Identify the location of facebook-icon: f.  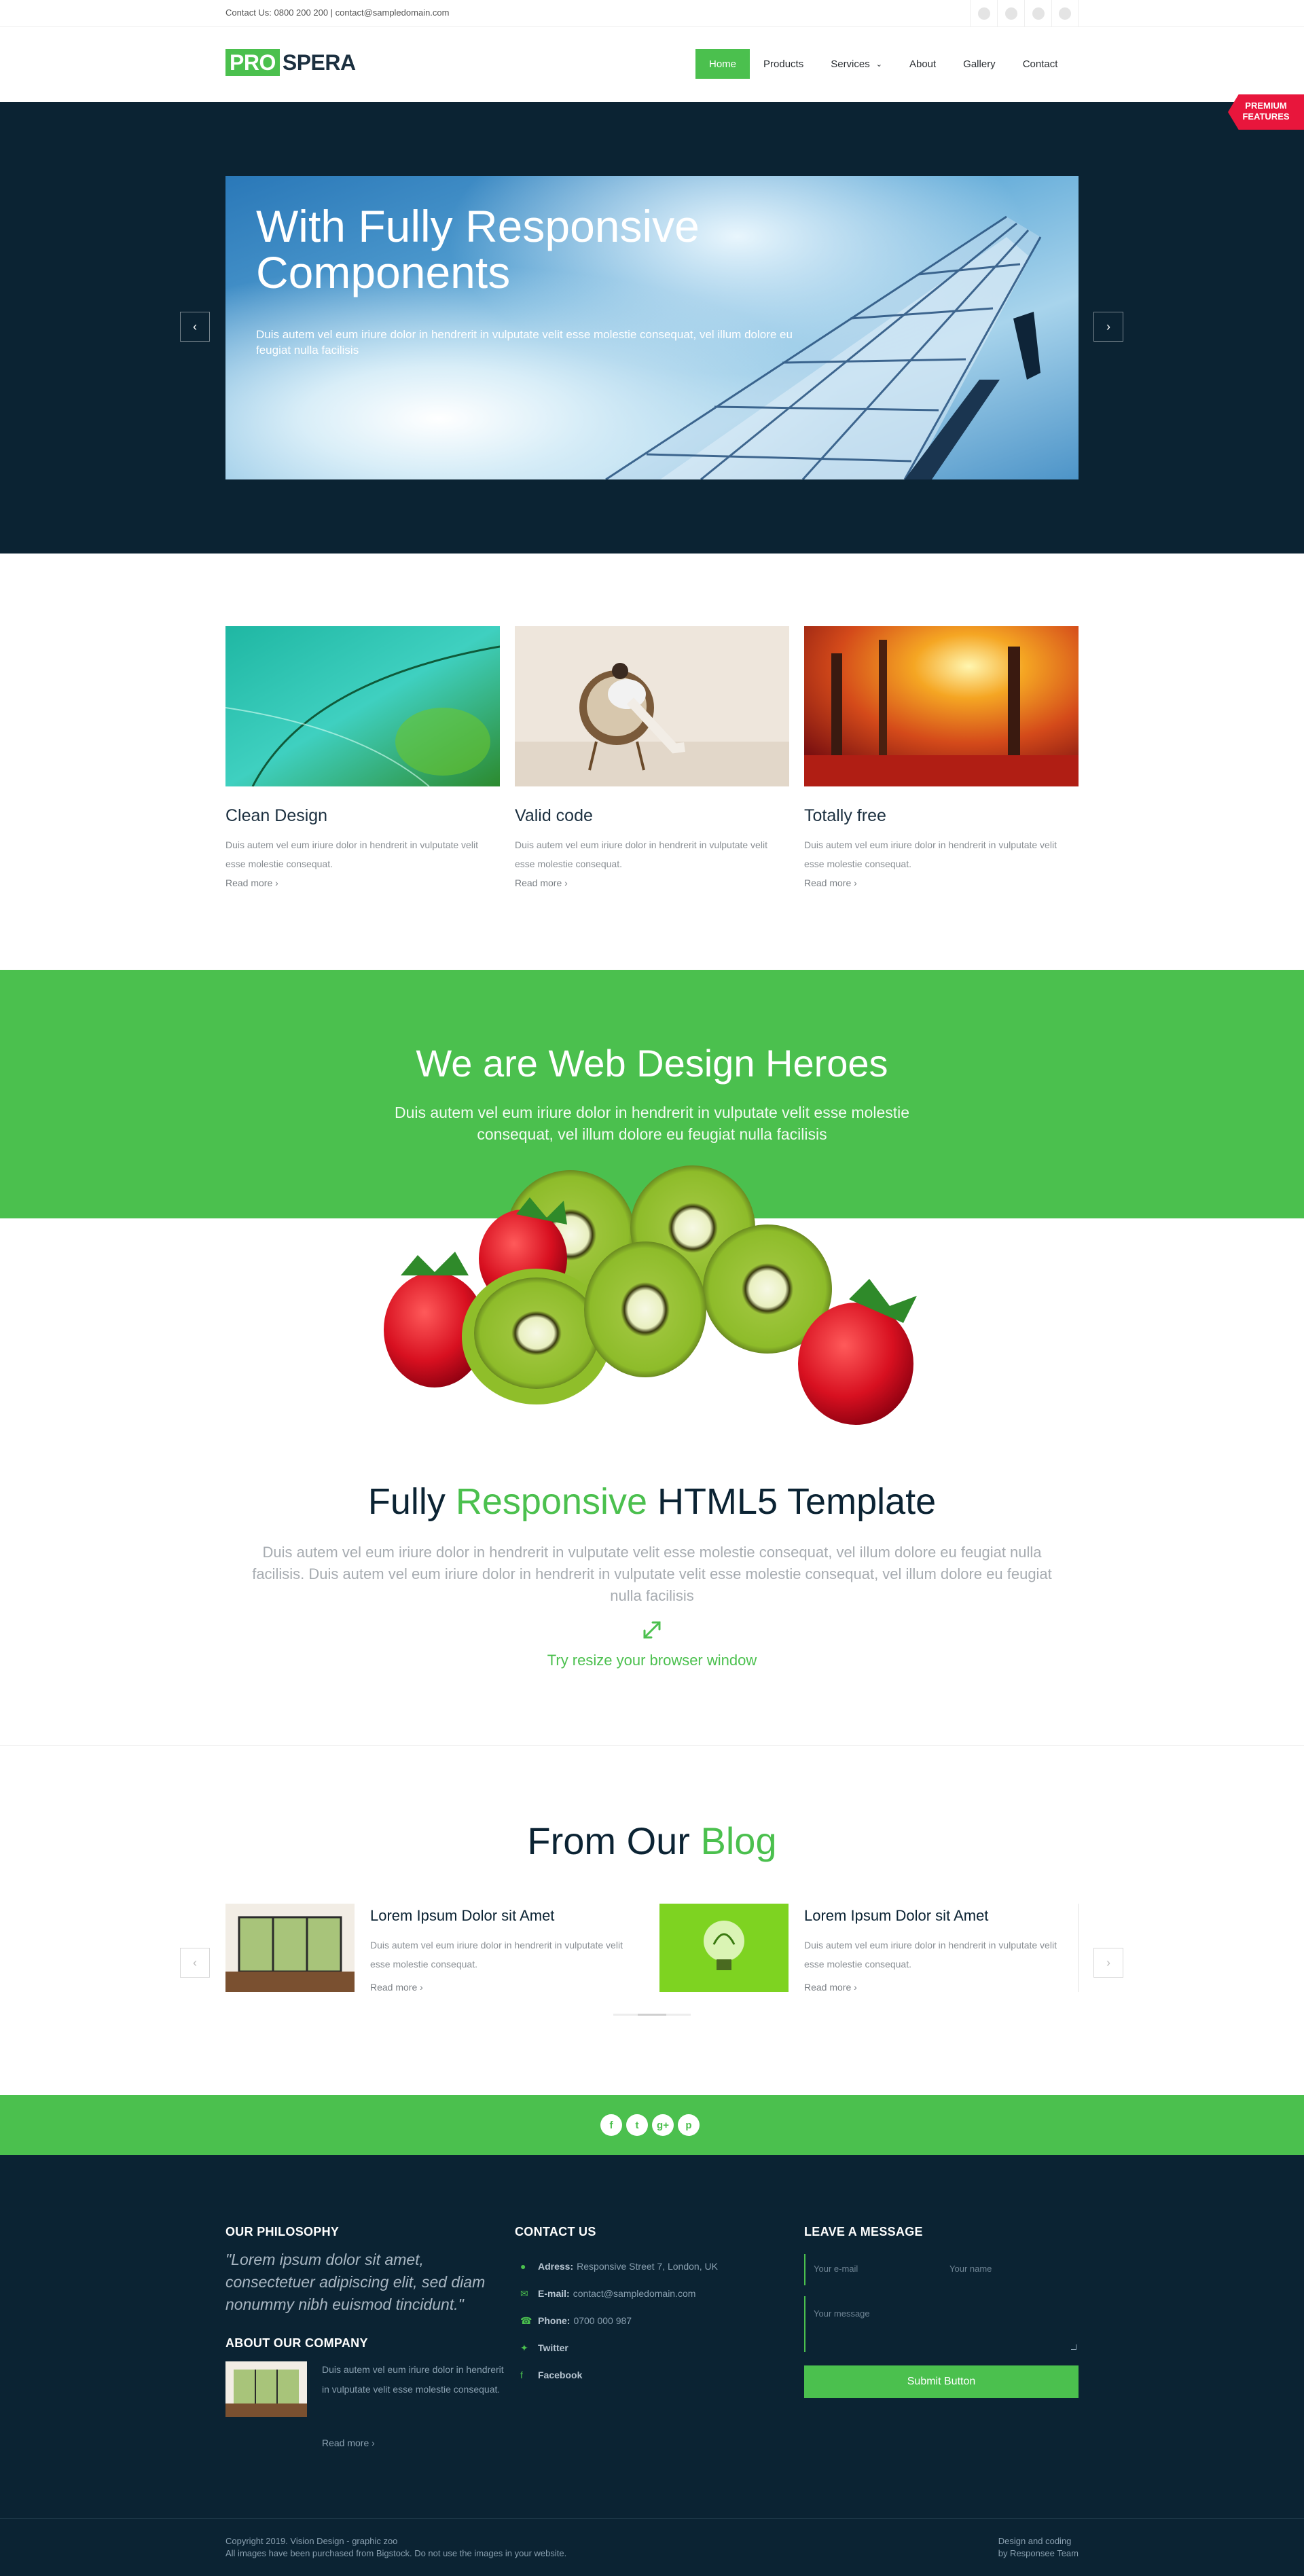
(611, 2125).